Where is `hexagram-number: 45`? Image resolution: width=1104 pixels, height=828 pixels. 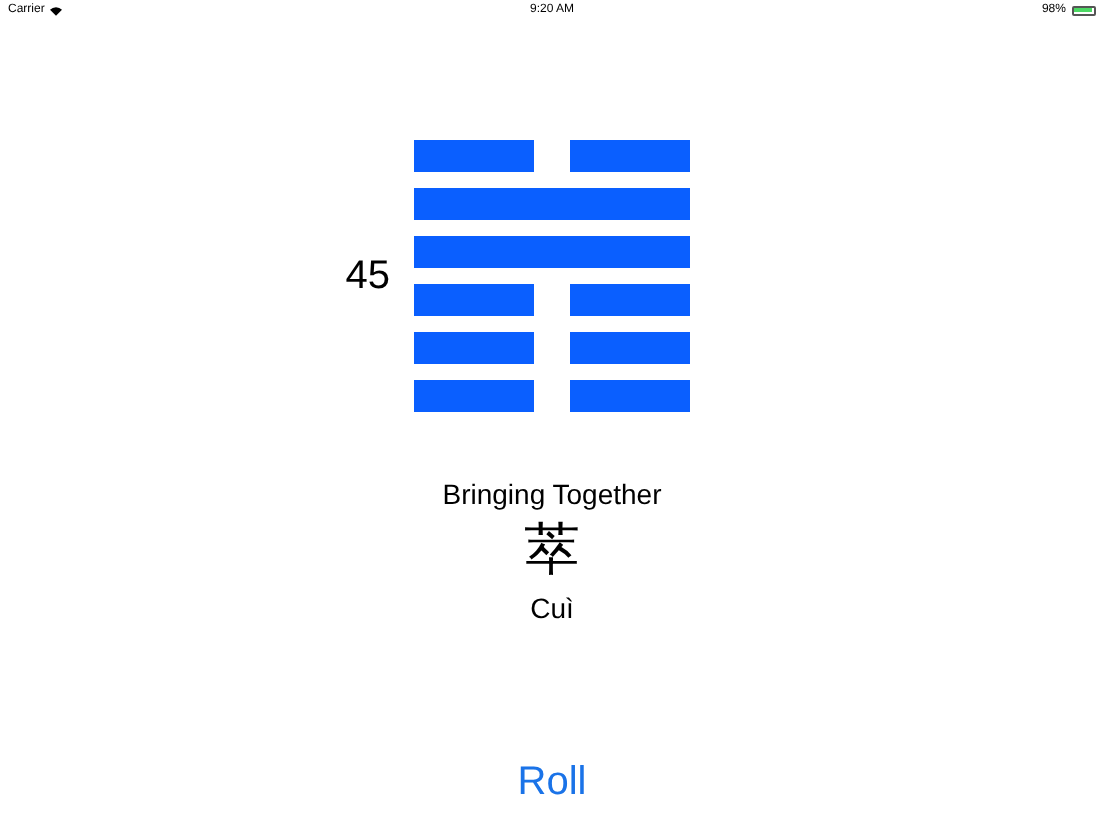
hexagram-number: 45 is located at coordinates (367, 276).